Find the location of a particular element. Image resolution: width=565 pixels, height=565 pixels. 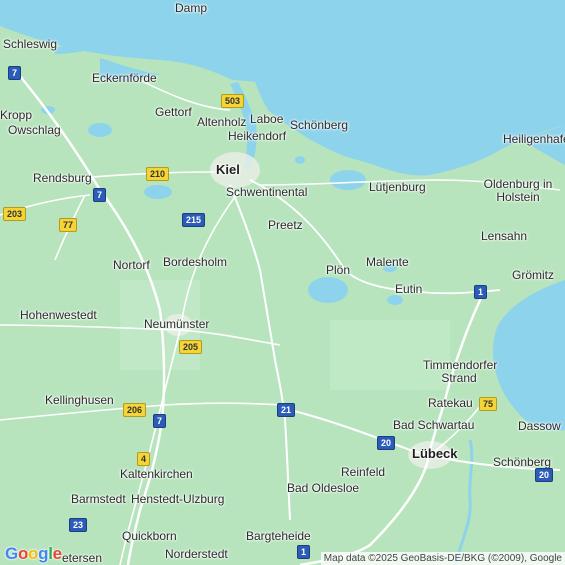

place-heiligenhafen: Heiligenhafe is located at coordinates (534, 139).